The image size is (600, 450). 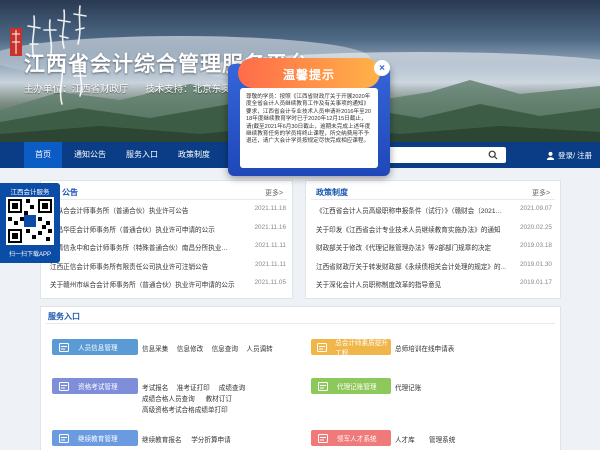 What do you see at coordinates (168, 398) in the screenshot?
I see `service-link: 成绩合格人员查询` at bounding box center [168, 398].